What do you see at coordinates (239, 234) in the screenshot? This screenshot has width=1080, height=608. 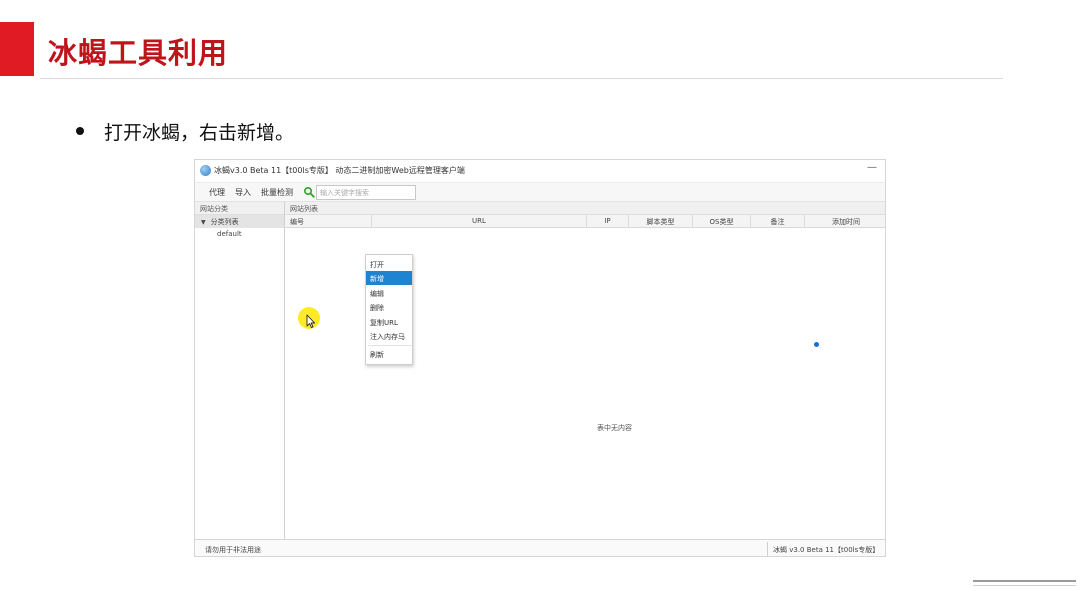 I see `tree-item-default: default` at bounding box center [239, 234].